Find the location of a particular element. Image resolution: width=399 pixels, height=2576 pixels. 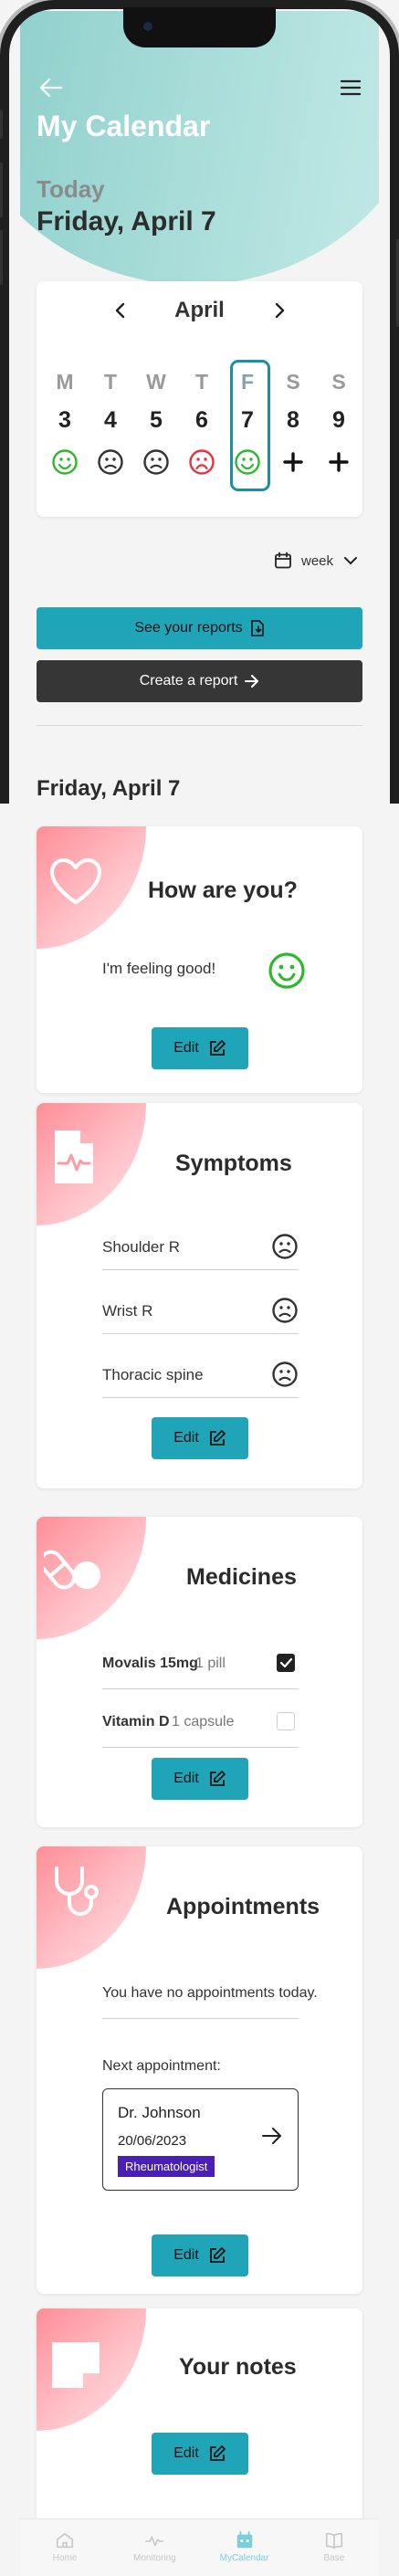

heart-icon is located at coordinates (76, 881).